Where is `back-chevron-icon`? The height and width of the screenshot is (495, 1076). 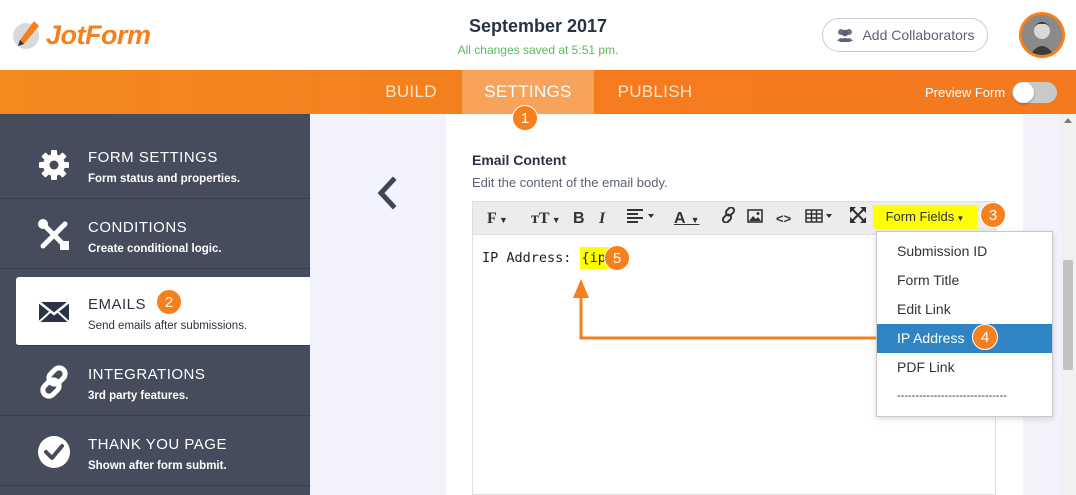
back-chevron-icon is located at coordinates (388, 193).